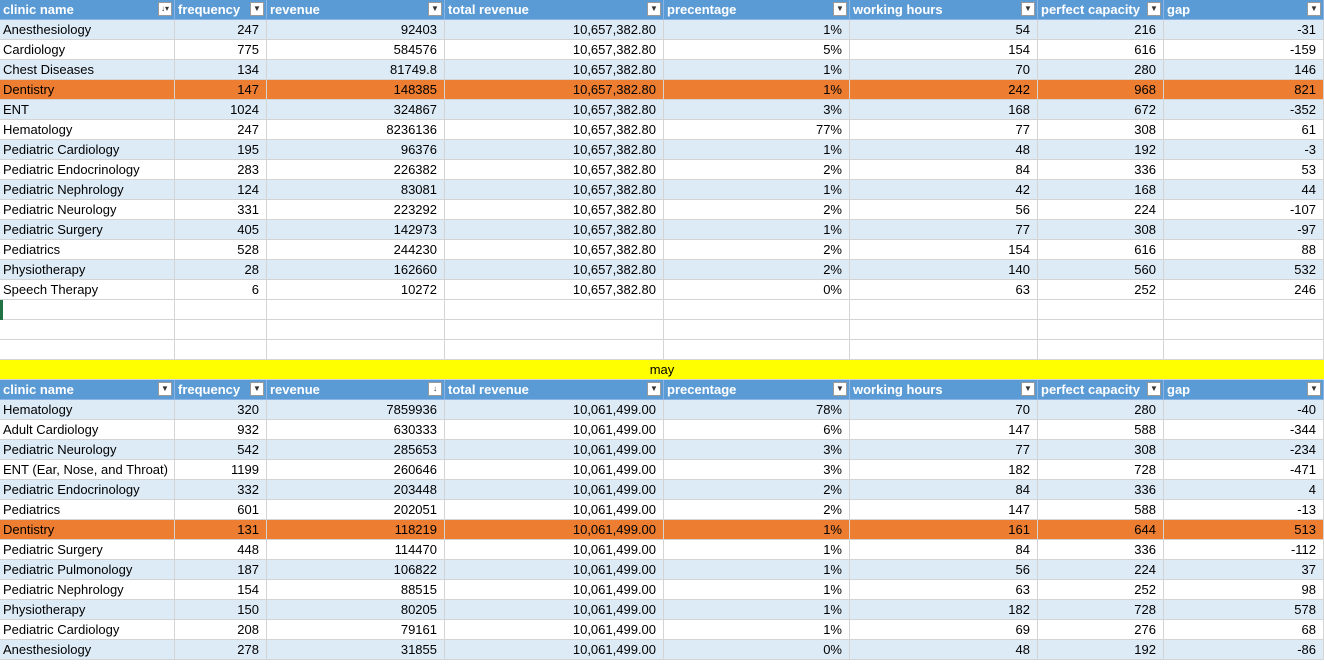  I want to click on cell-revenue: 226382, so click(356, 170).